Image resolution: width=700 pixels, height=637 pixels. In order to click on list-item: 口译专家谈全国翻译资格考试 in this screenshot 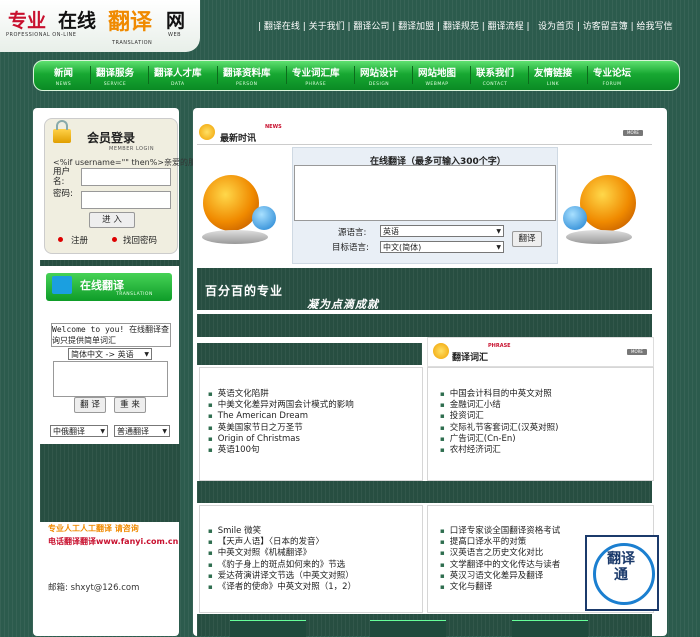, I will do `click(500, 531)`.